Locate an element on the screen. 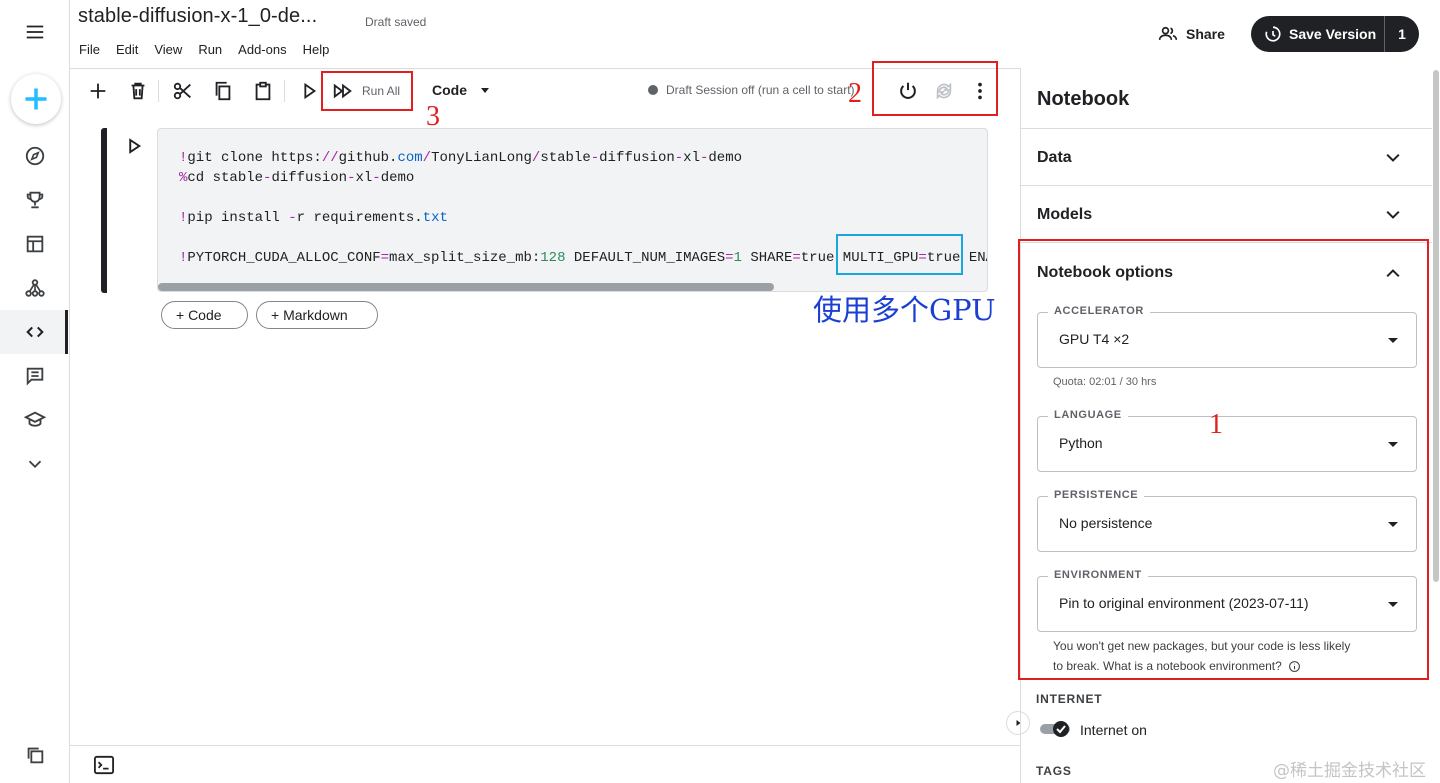 Image resolution: width=1440 pixels, height=783 pixels. panel-scrollbar-thumb is located at coordinates (1436, 326).